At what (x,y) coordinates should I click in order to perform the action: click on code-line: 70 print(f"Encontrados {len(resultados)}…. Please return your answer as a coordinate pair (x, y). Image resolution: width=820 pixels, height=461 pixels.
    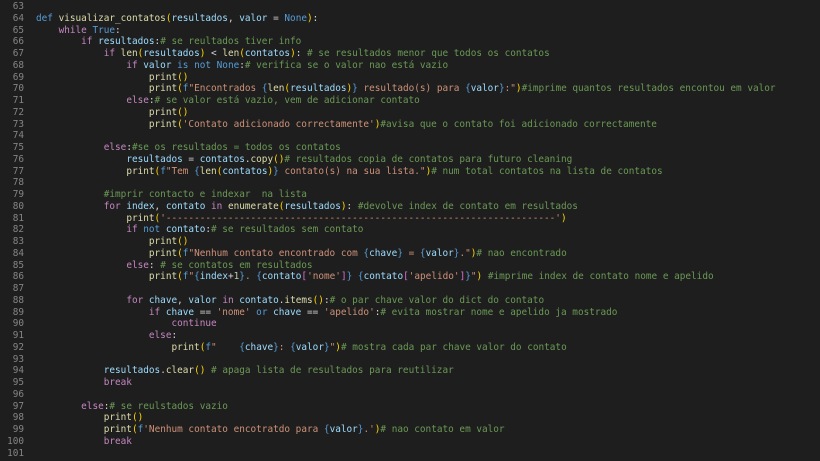
    Looking at the image, I should click on (410, 89).